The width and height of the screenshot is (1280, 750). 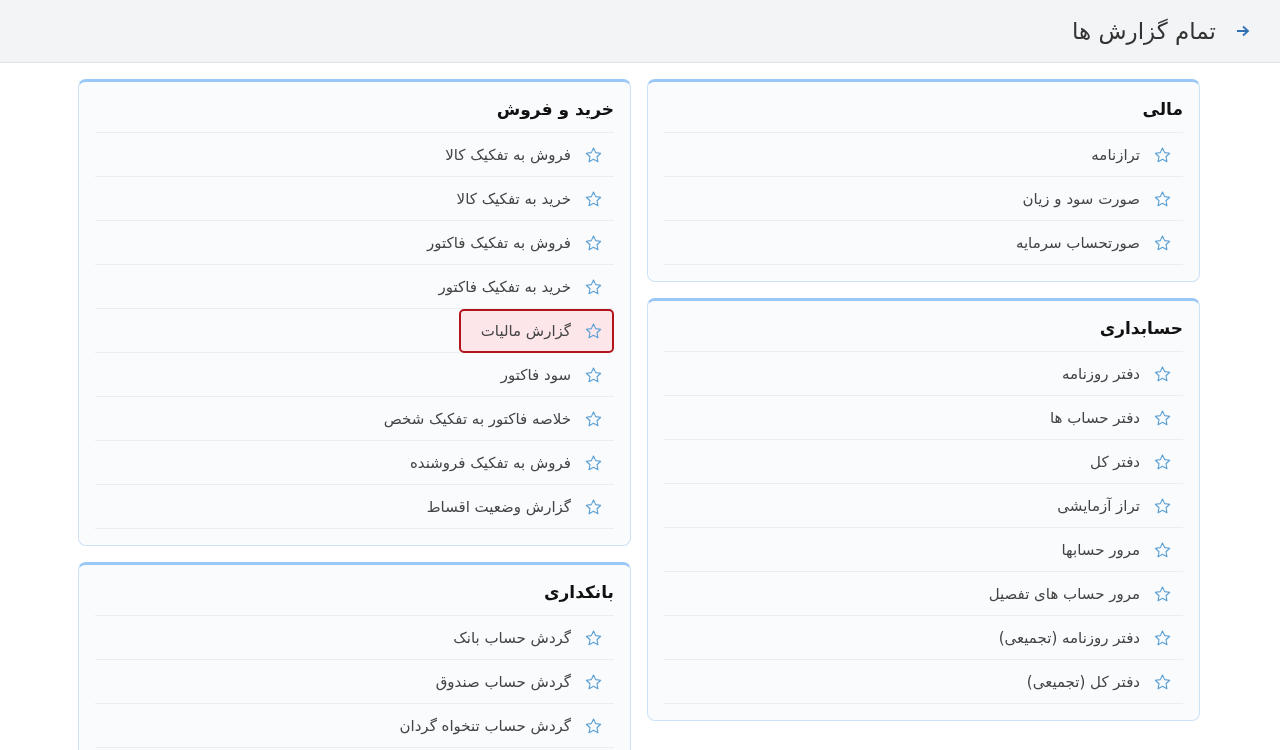 What do you see at coordinates (1084, 637) in the screenshot?
I see `report-link: دفتر روزنامه (تجمیعی)` at bounding box center [1084, 637].